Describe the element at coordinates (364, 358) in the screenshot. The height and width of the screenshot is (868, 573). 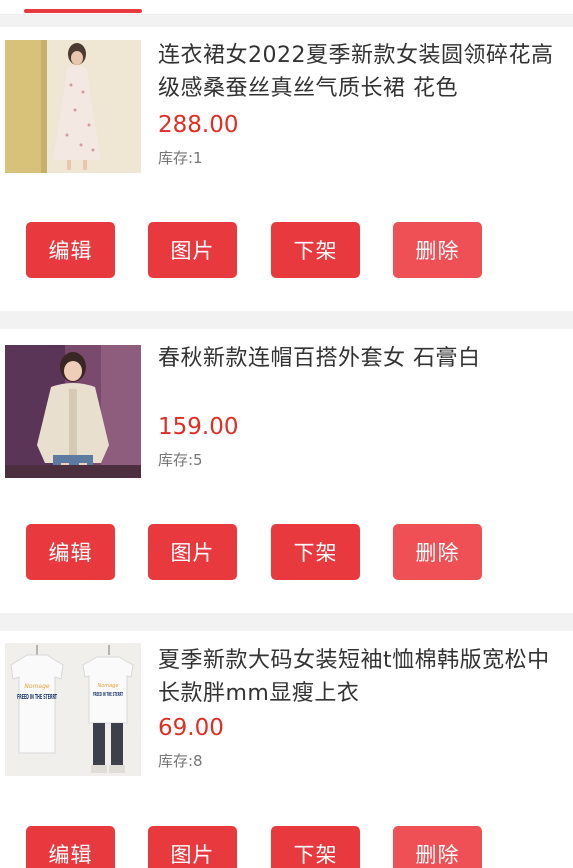
I see `product-title: 春秋新款连帽百搭外套女 石膏白` at that location.